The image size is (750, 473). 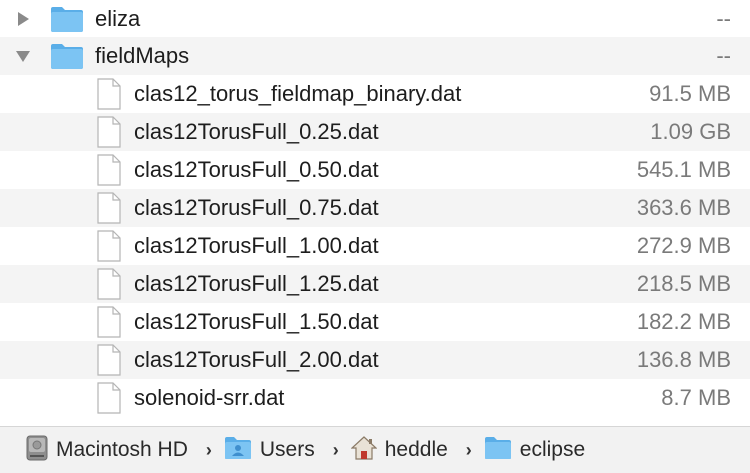 I want to click on list-item-file: solenoid-srr.dat 8.7 MB, so click(x=375, y=398).